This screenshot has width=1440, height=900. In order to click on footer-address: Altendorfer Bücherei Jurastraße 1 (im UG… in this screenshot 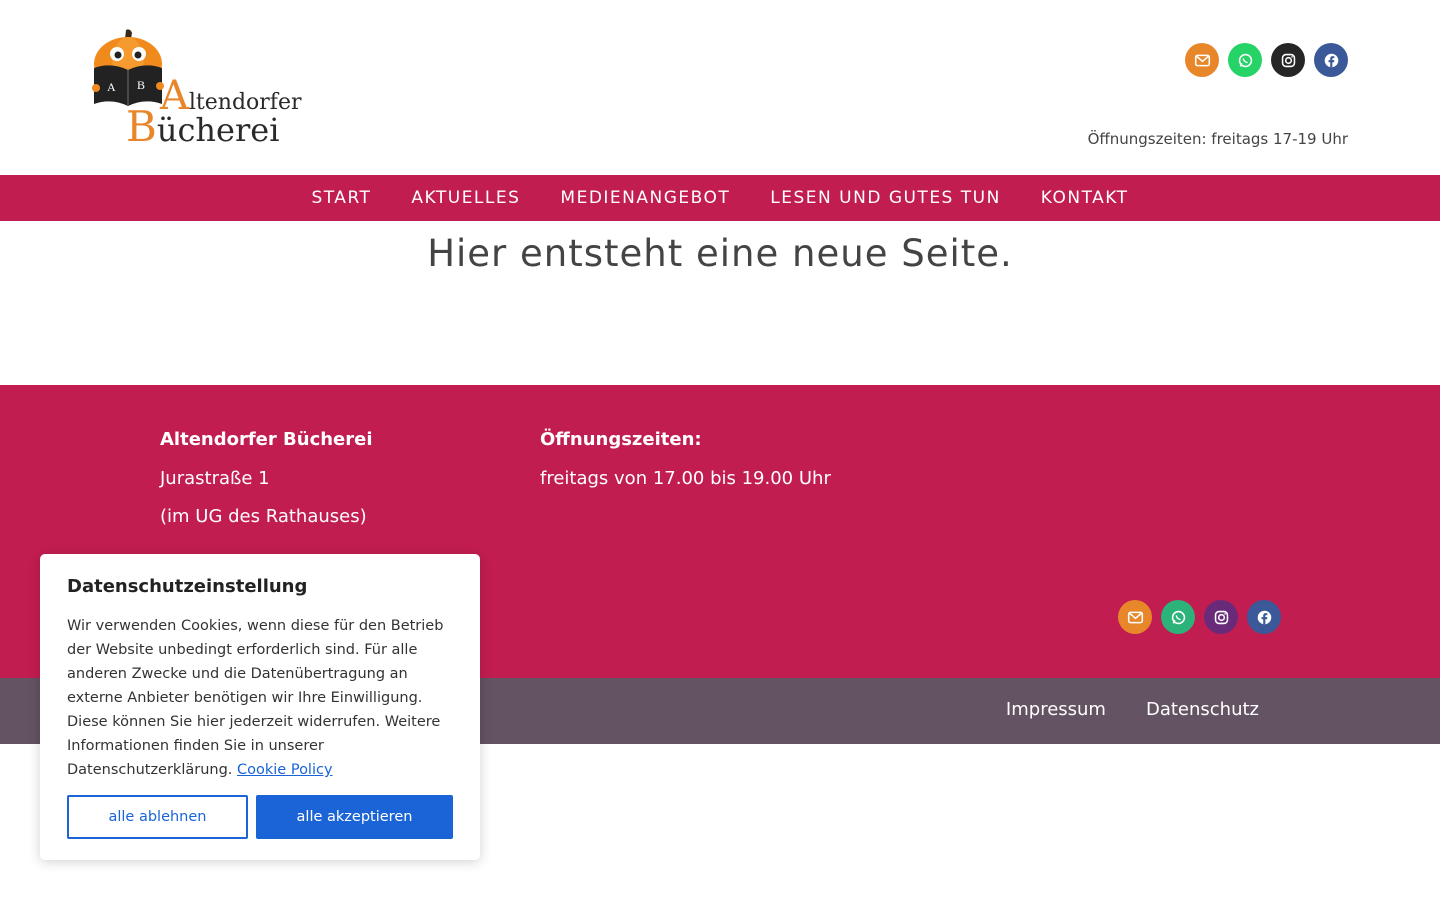, I will do `click(266, 486)`.